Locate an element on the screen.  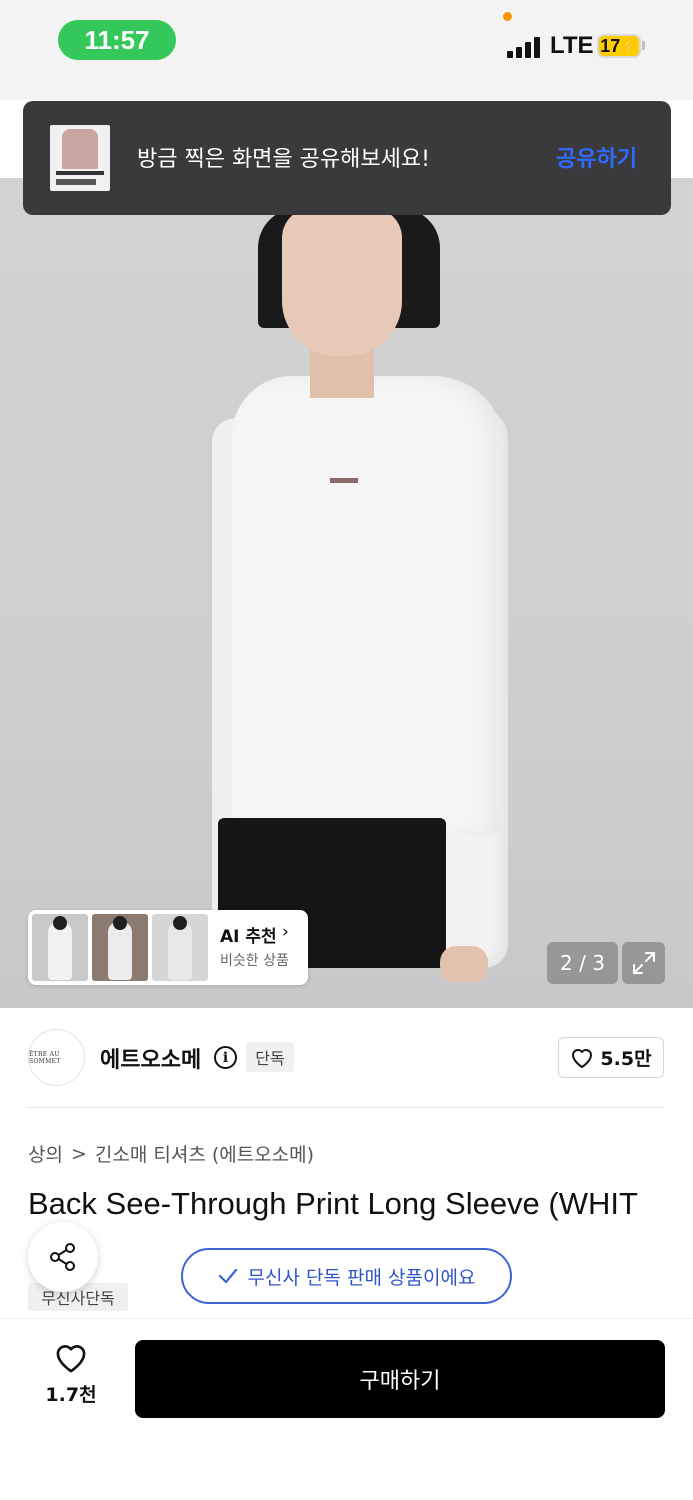
model-illustration-face is located at coordinates (342, 282).